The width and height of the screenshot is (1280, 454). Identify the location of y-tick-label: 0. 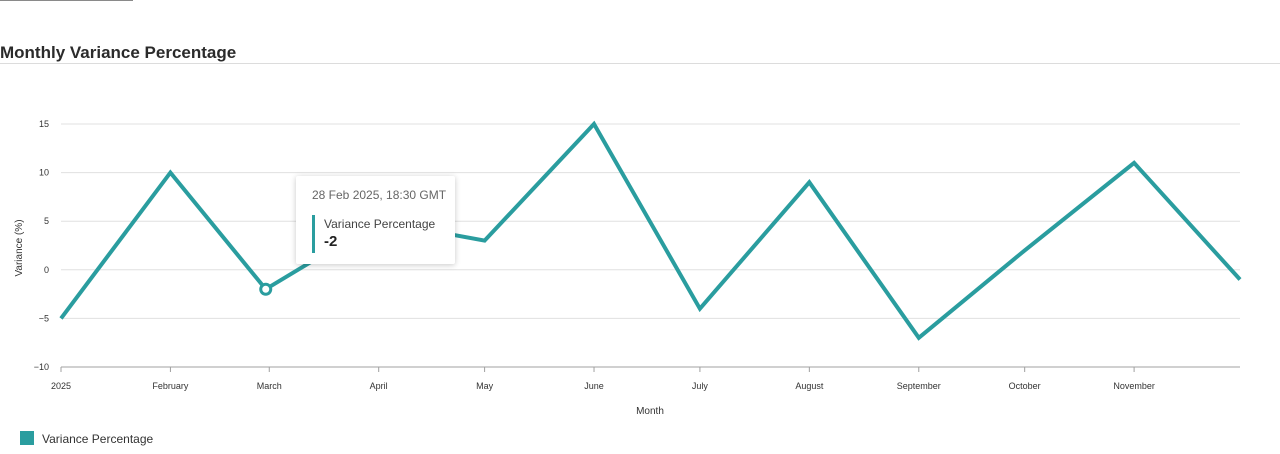
(46, 270).